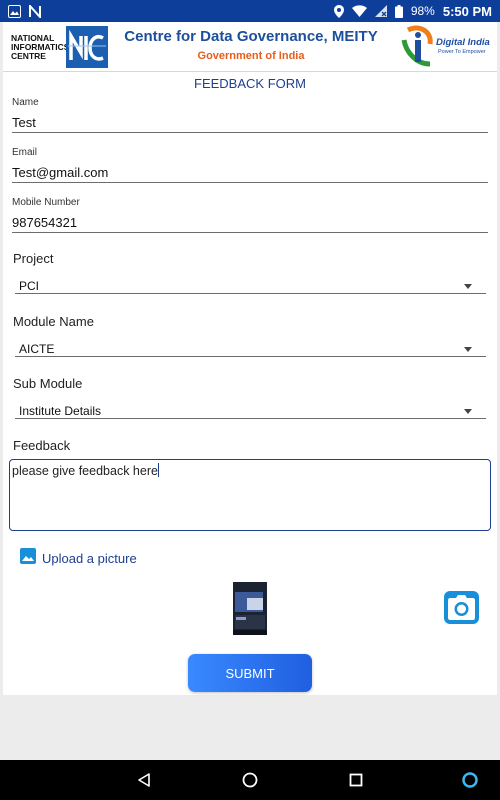 The height and width of the screenshot is (800, 500). I want to click on no-sim-icon, so click(380, 11).